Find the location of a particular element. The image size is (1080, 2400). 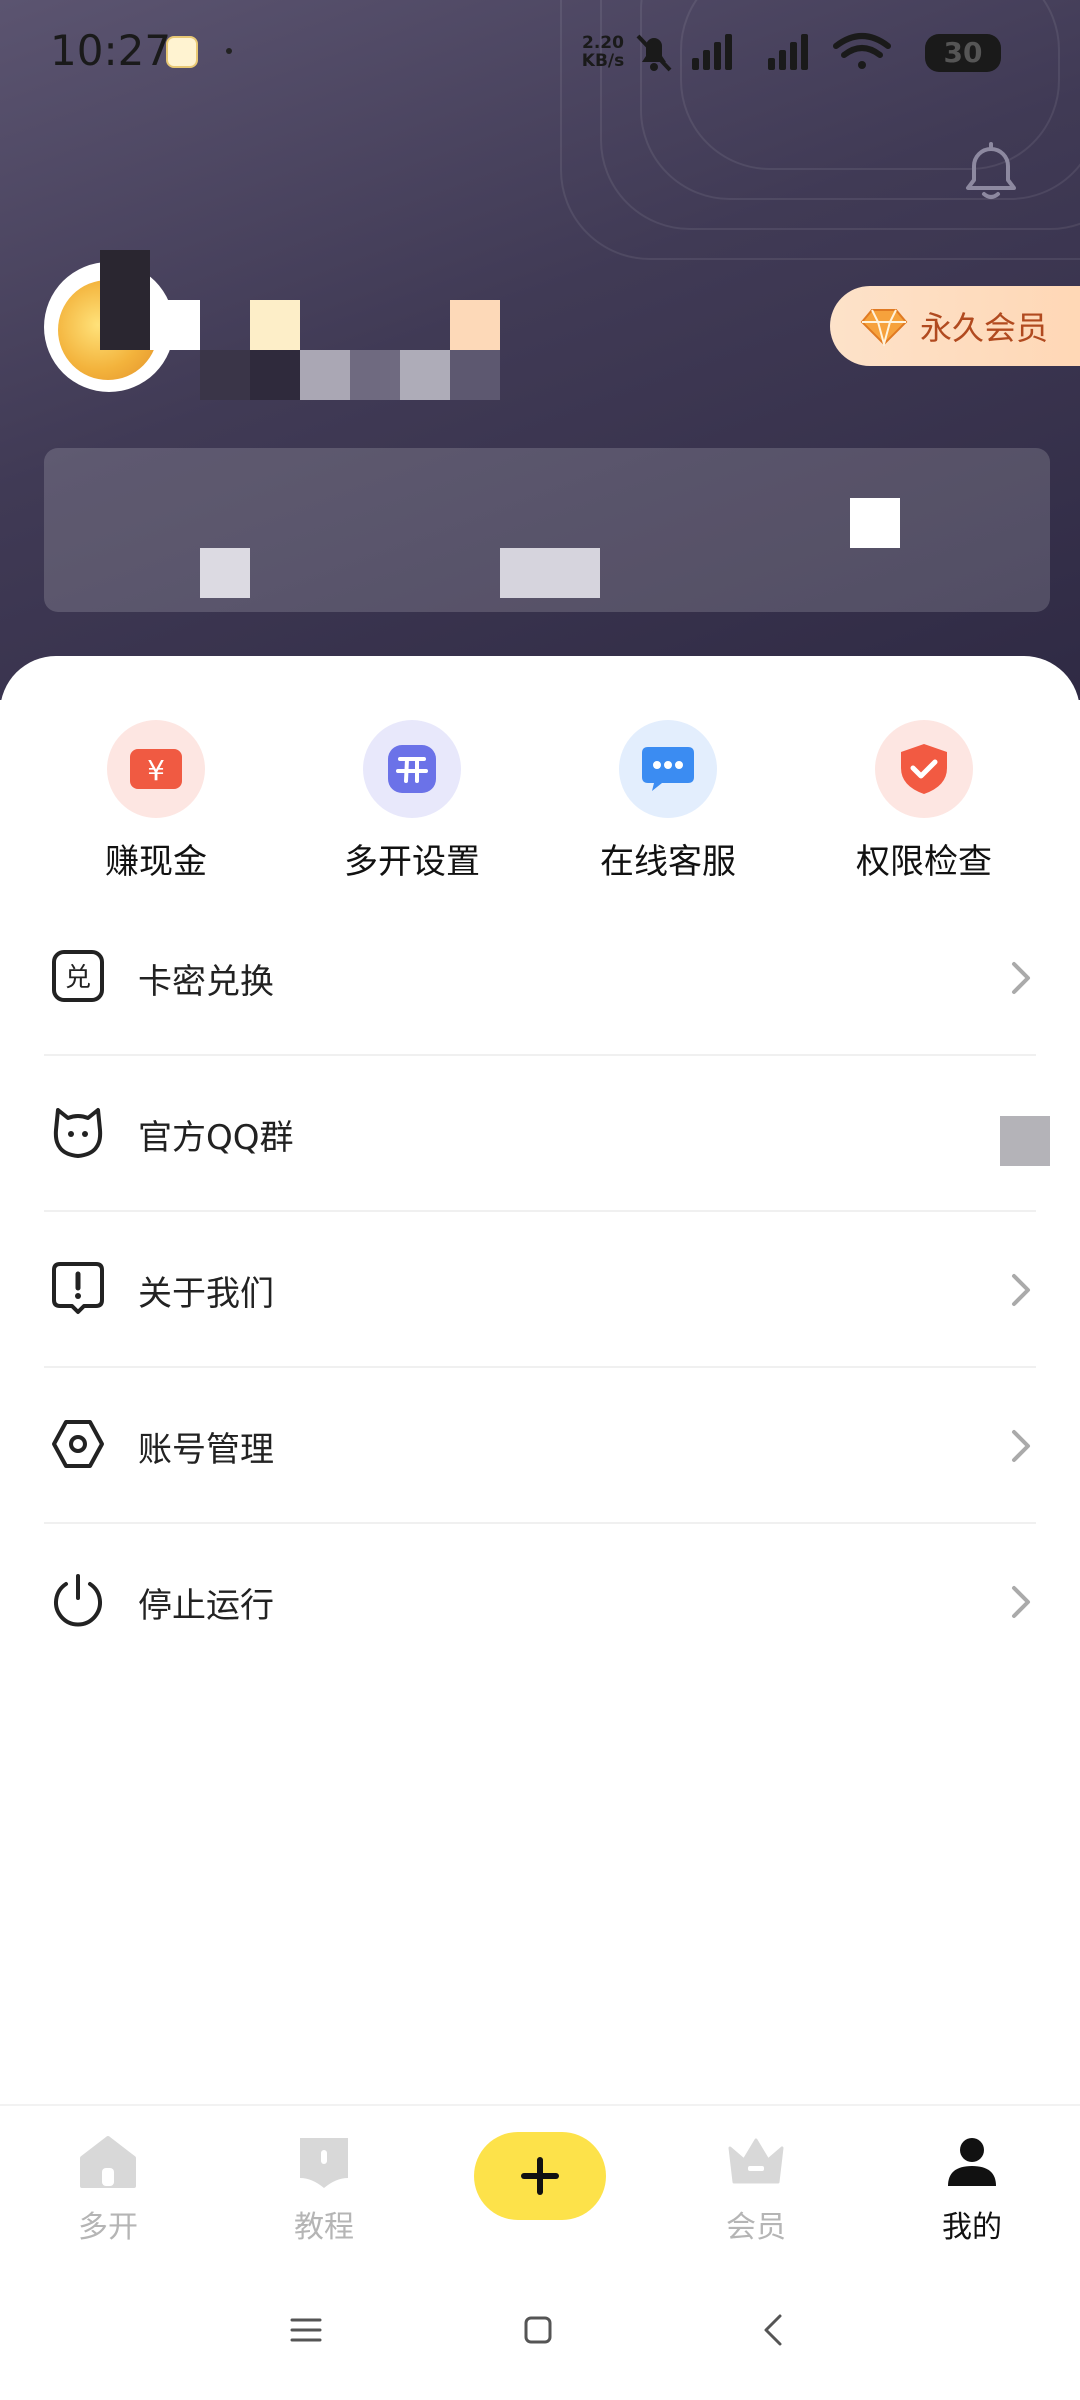

add-button is located at coordinates (540, 2176).